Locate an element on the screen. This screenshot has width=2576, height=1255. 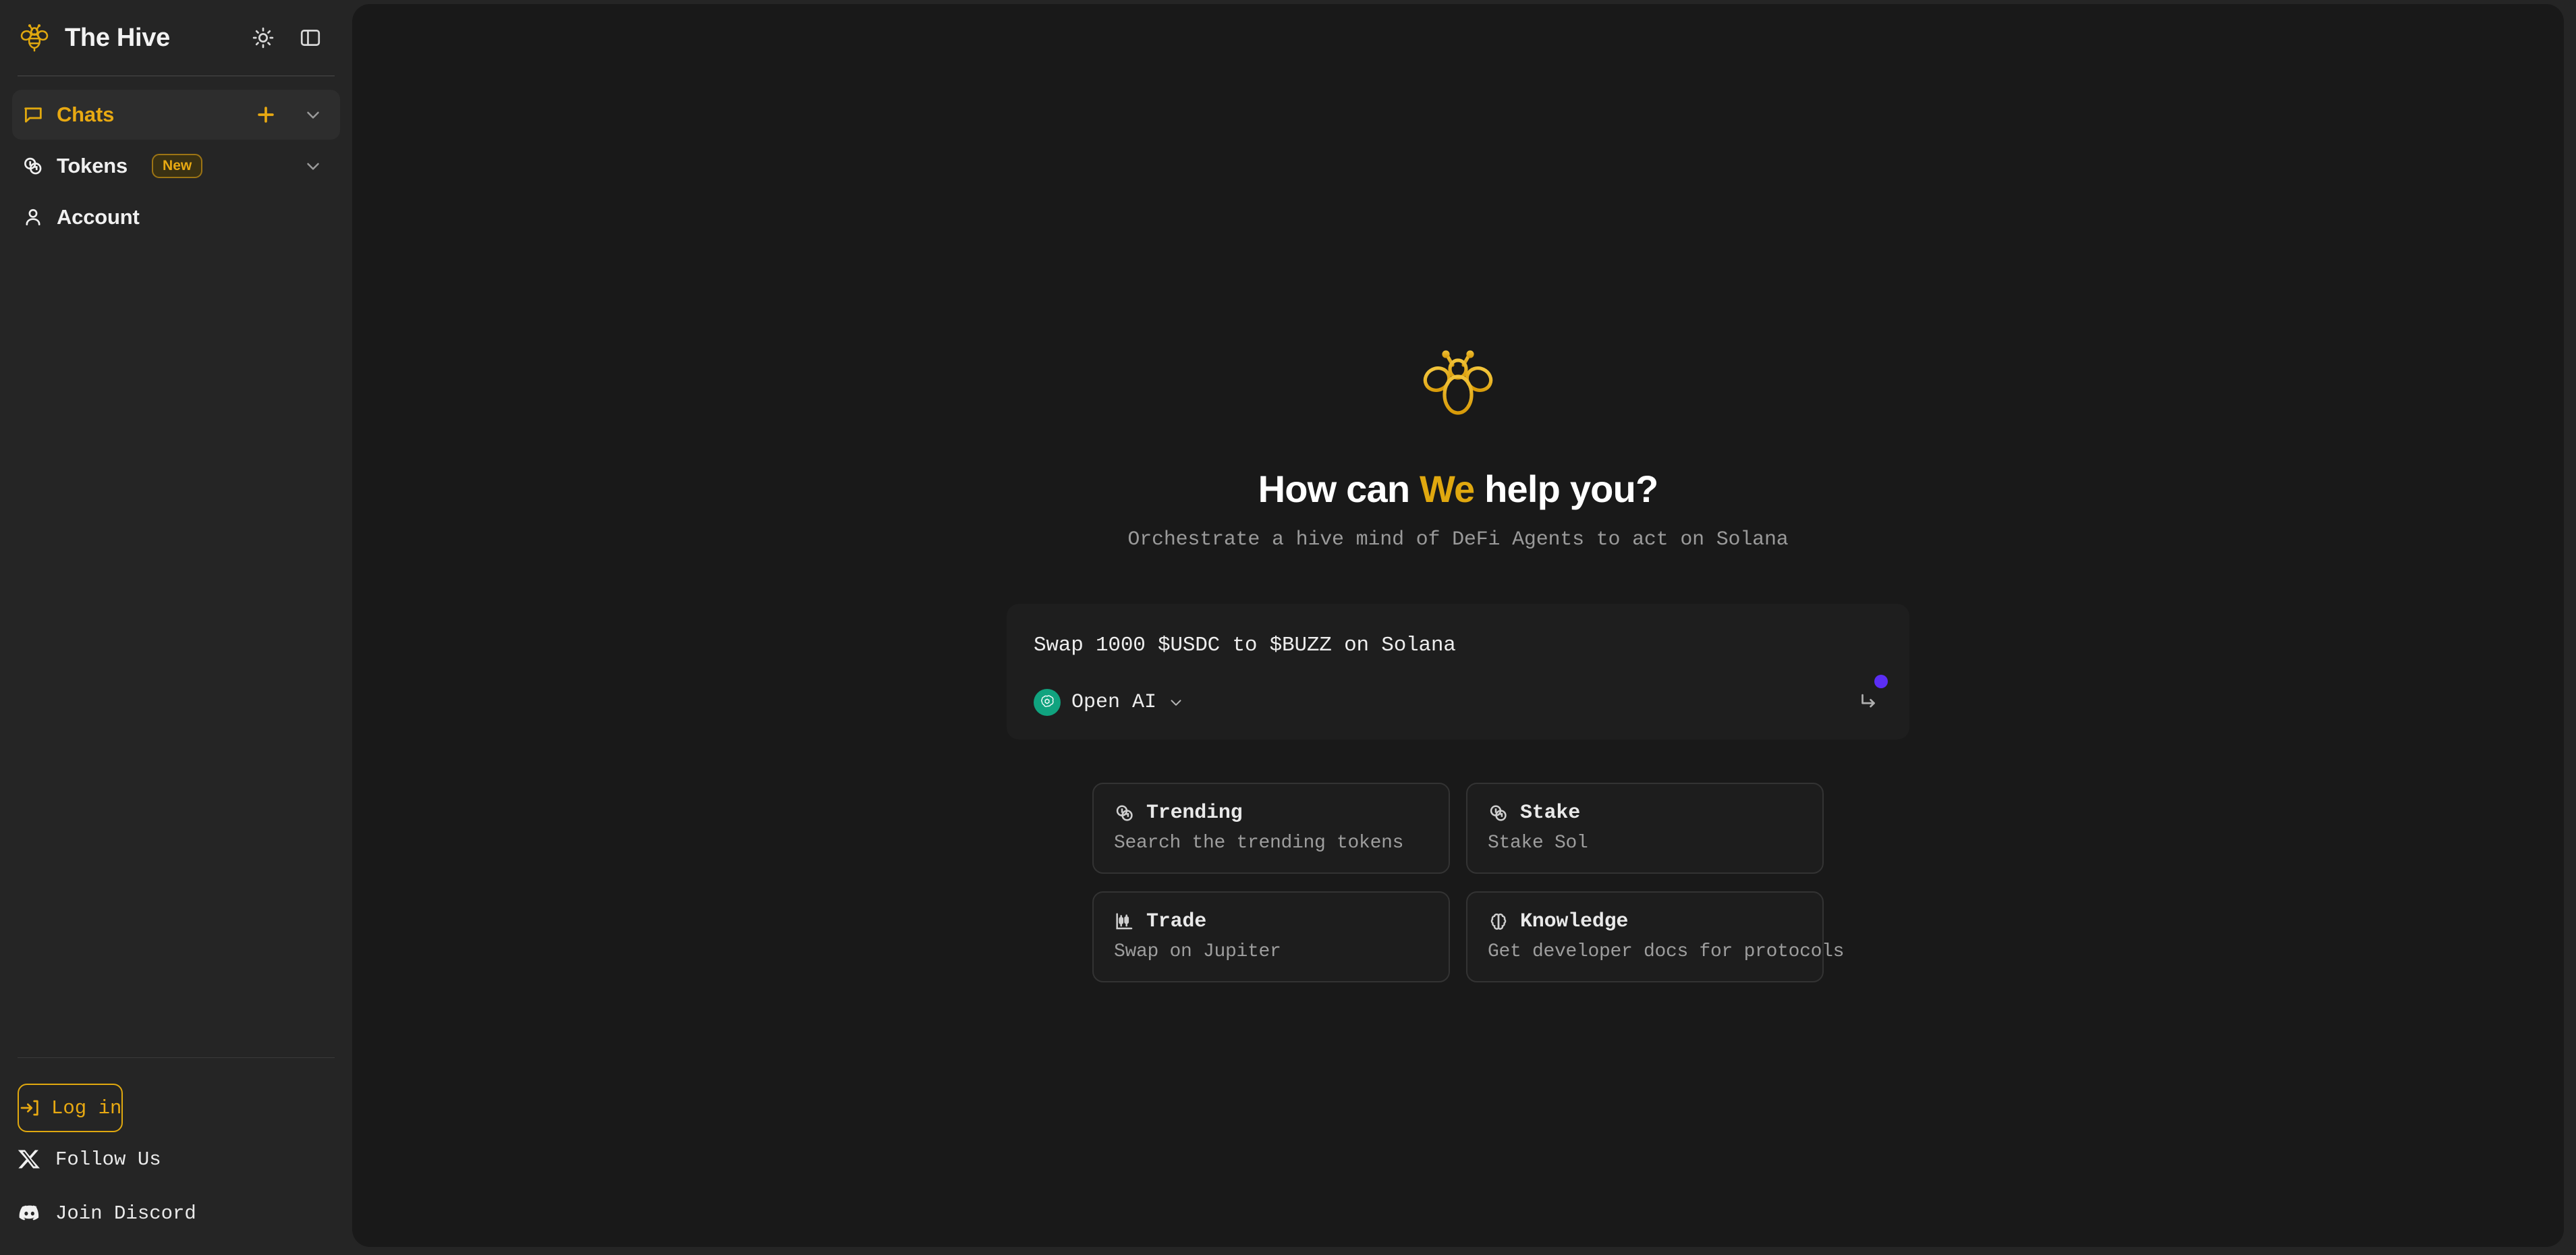
x-twitter-icon is located at coordinates (30, 1159).